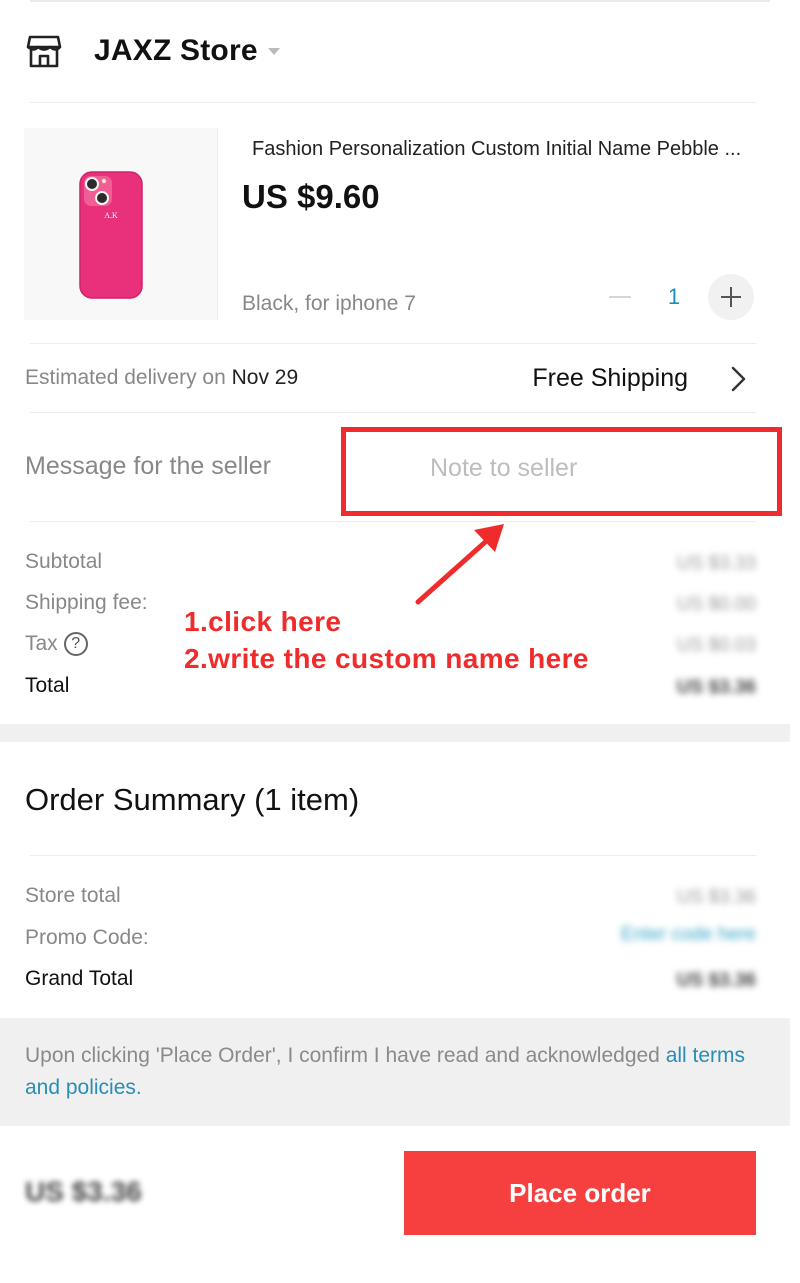  Describe the element at coordinates (395, 733) in the screenshot. I see `section-separator` at that location.